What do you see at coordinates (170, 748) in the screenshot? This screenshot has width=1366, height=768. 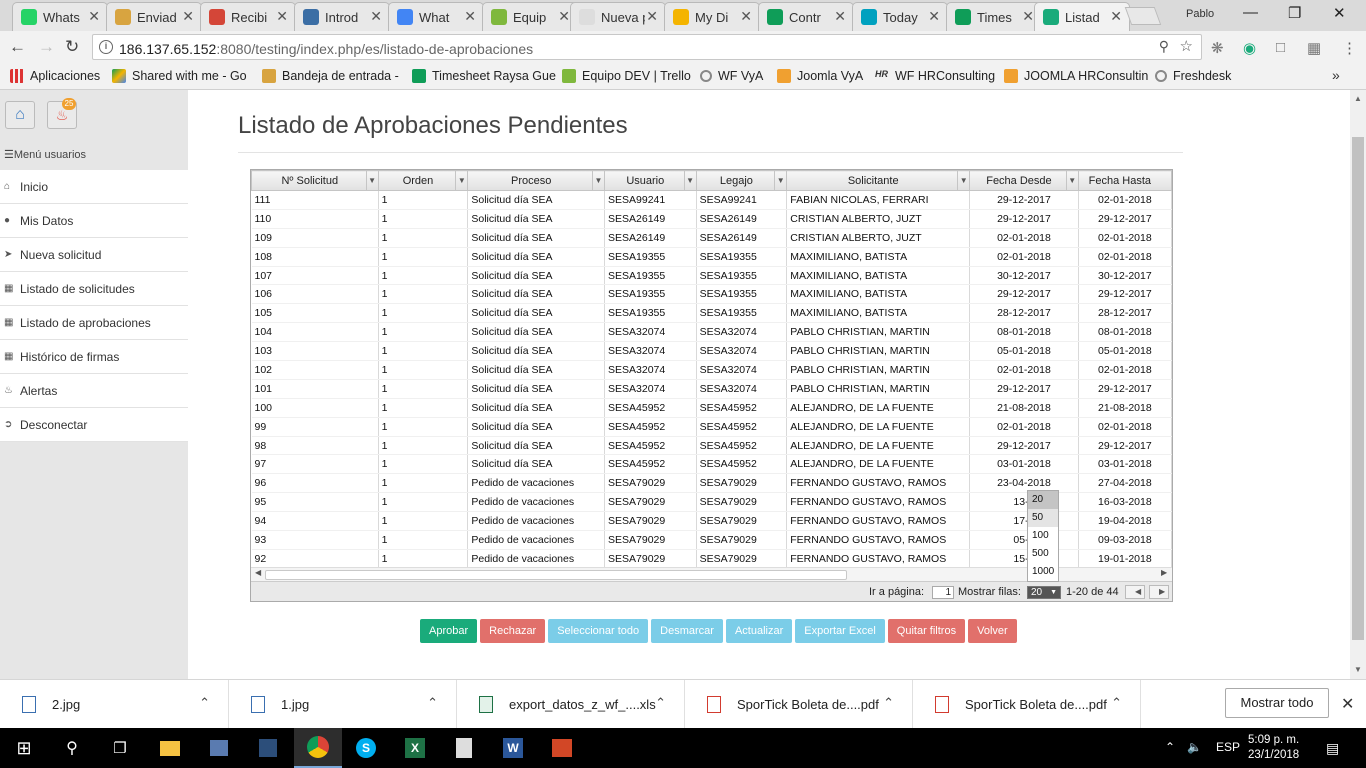 I see `taskbar-explorer` at bounding box center [170, 748].